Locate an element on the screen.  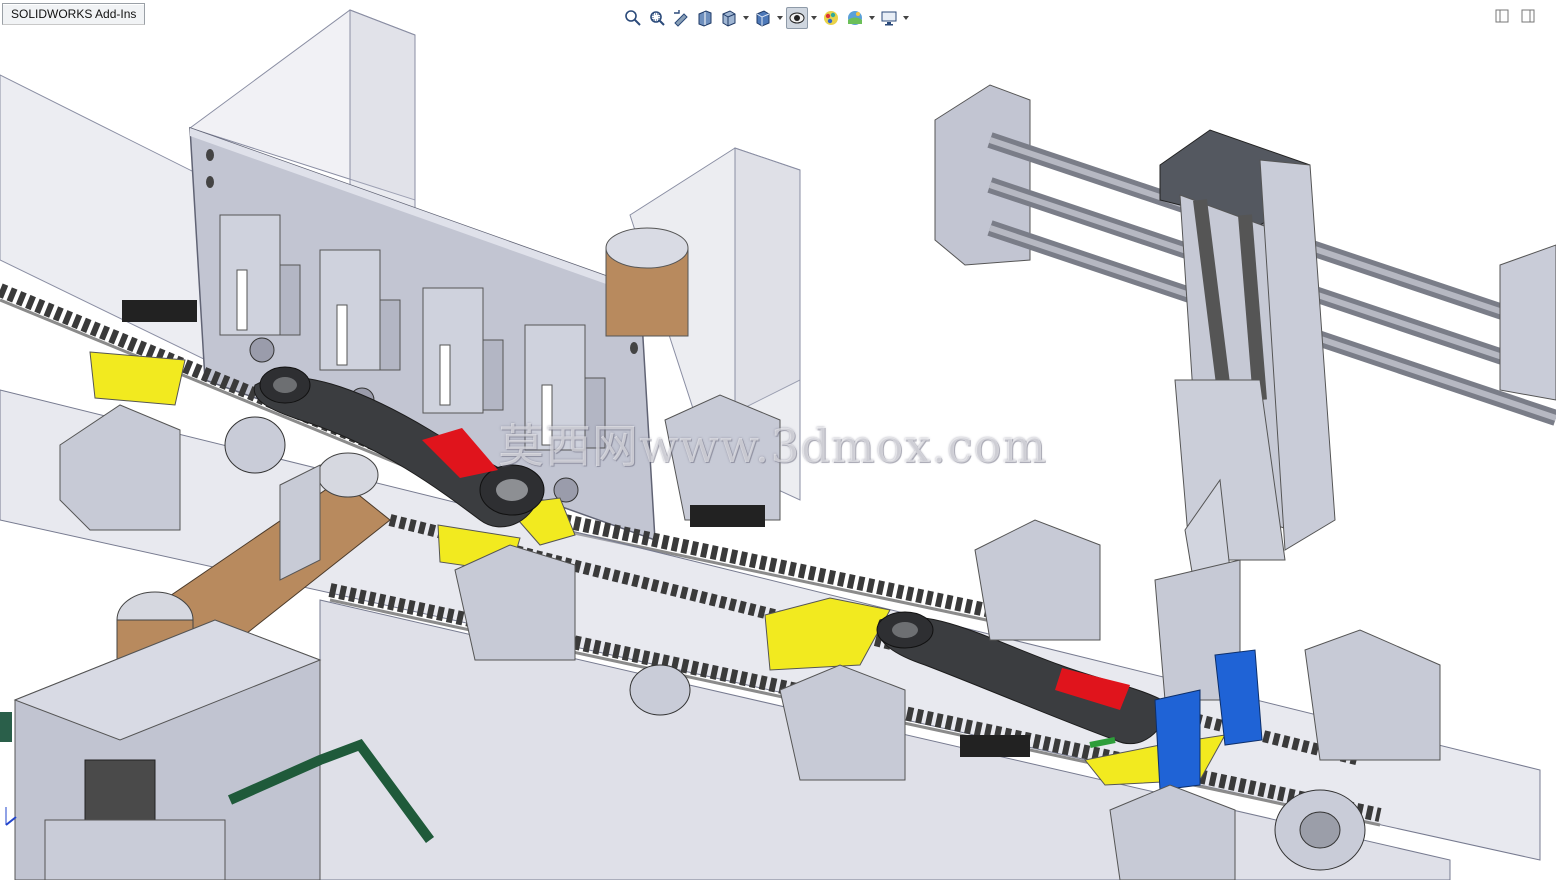
apply-scene-icon is located at coordinates (855, 18).